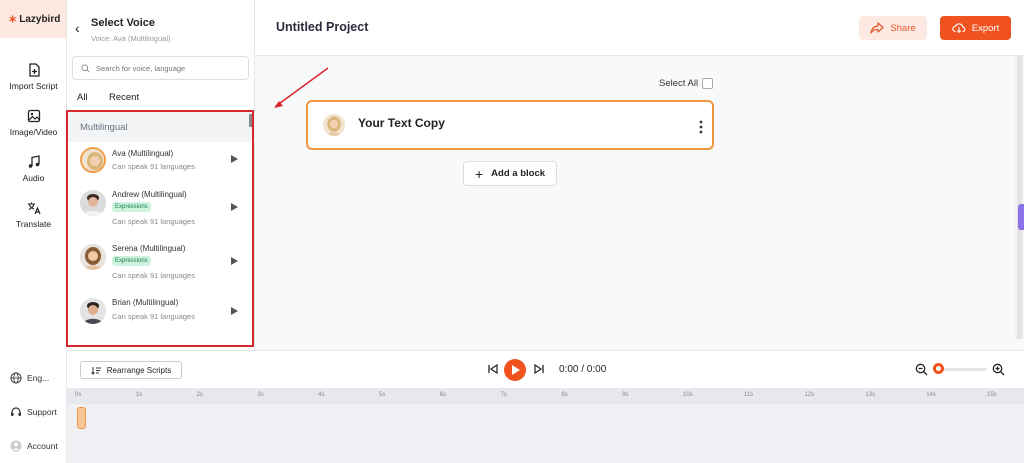 This screenshot has height=463, width=1024. What do you see at coordinates (870, 395) in the screenshot?
I see `timeline-tick: 13s` at bounding box center [870, 395].